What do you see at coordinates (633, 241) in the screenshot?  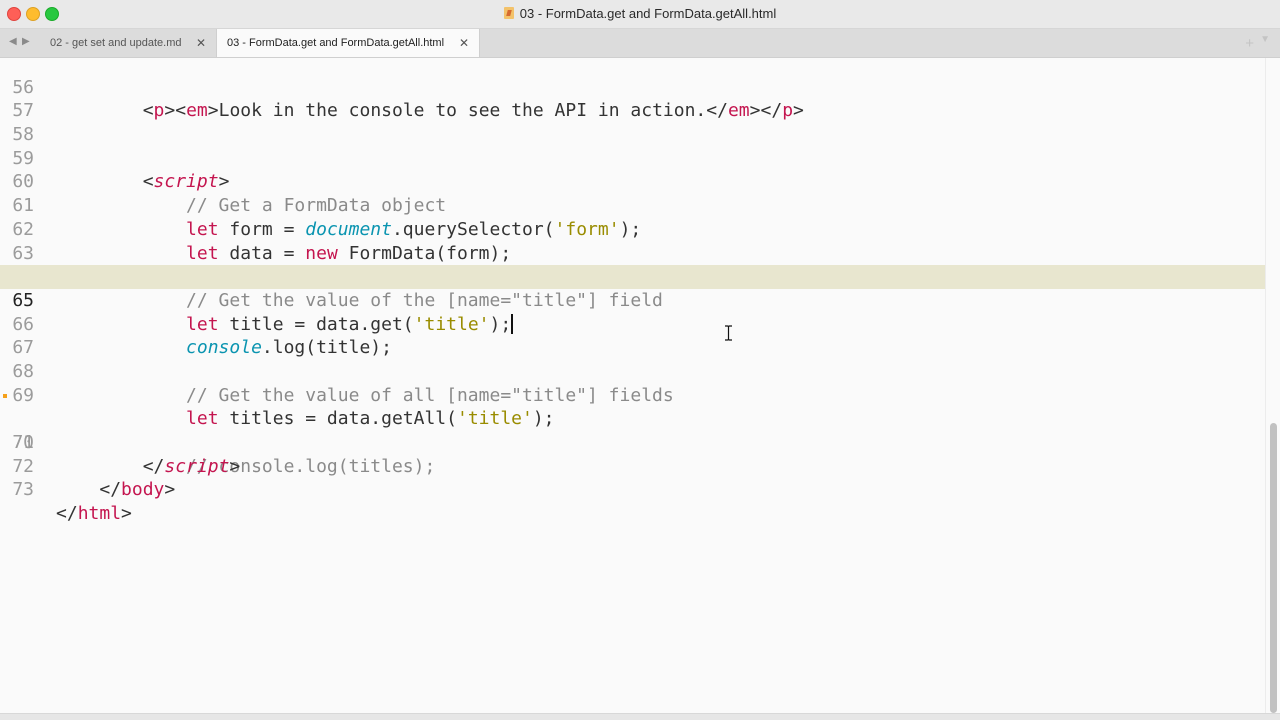 I see `code-line: 63` at bounding box center [633, 241].